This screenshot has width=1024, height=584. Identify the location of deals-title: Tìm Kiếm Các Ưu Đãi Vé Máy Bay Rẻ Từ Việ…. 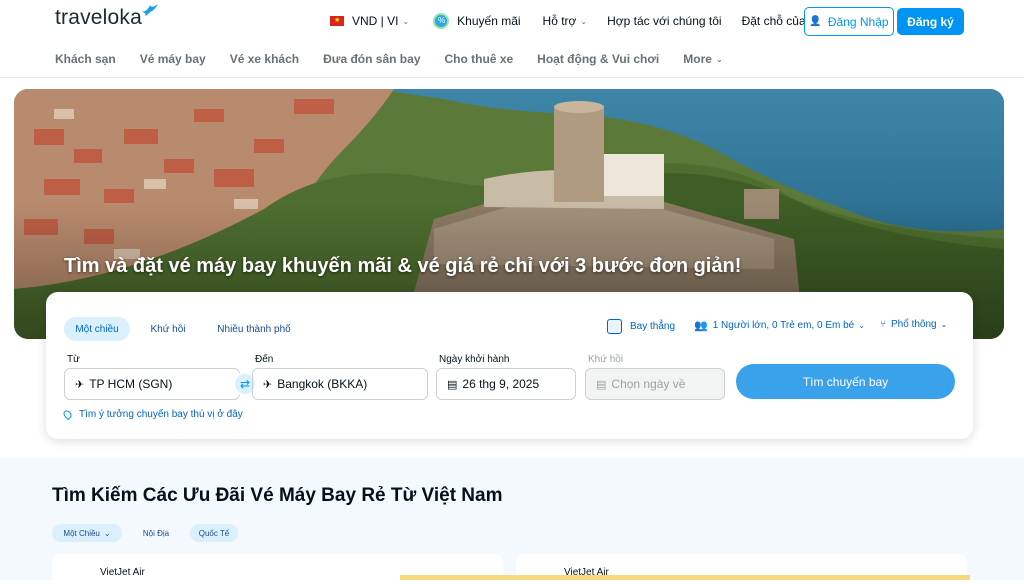
(277, 495).